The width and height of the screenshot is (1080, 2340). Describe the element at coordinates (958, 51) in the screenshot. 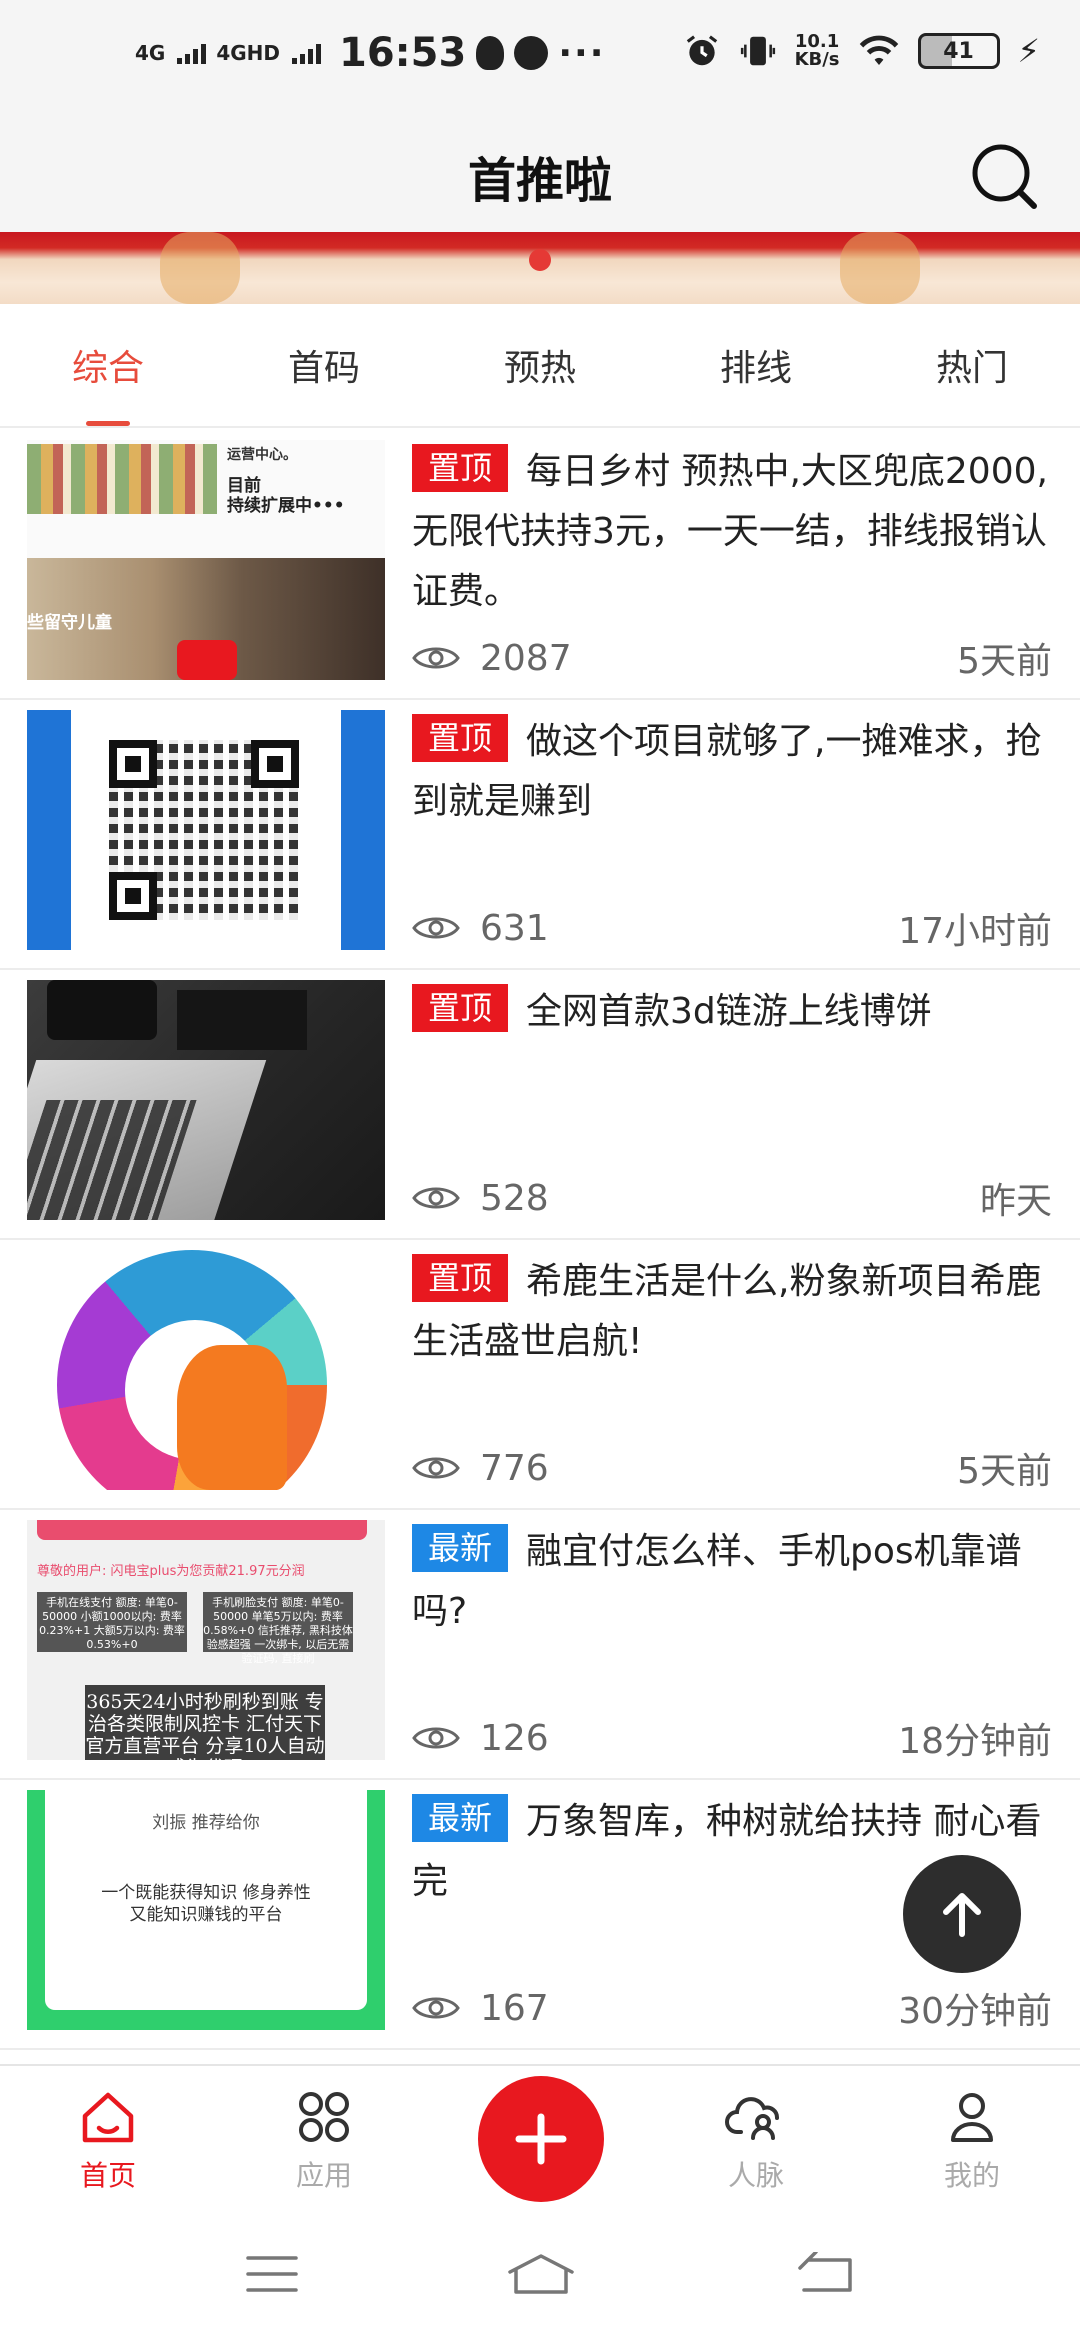

I see `battery-indicator: 41` at that location.